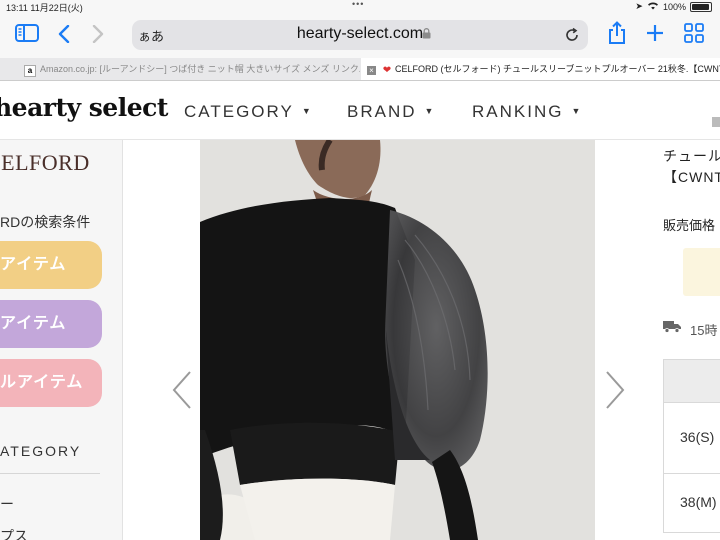 The image size is (720, 540). I want to click on sidebar-icon, so click(27, 35).